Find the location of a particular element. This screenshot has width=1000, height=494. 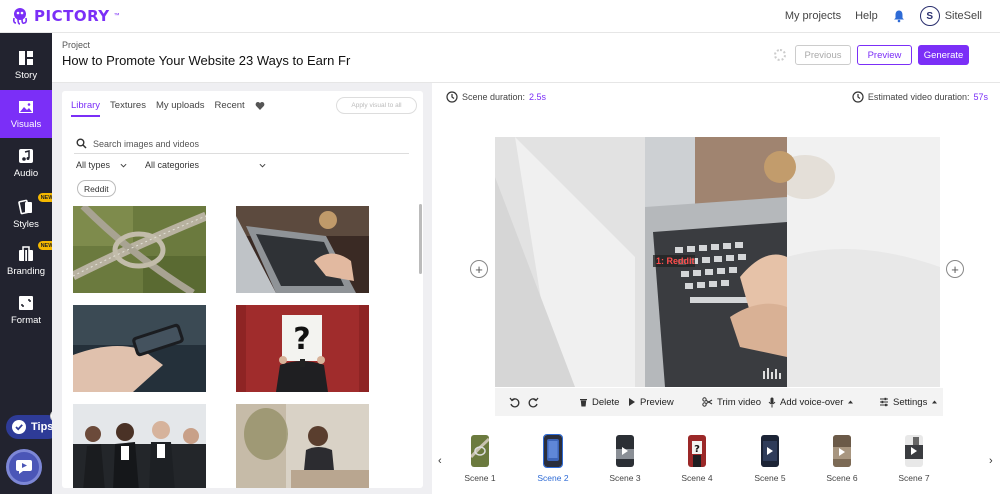

my-projects-link: My projects is located at coordinates (813, 16).